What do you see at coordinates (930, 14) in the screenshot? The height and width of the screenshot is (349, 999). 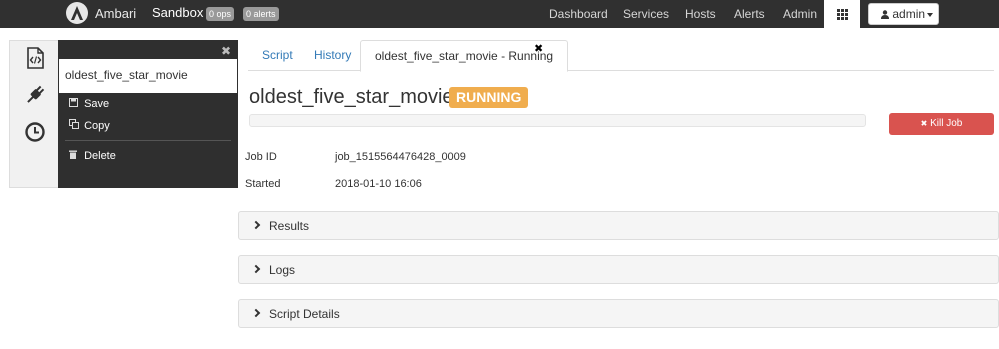 I see `caret-down-icon` at bounding box center [930, 14].